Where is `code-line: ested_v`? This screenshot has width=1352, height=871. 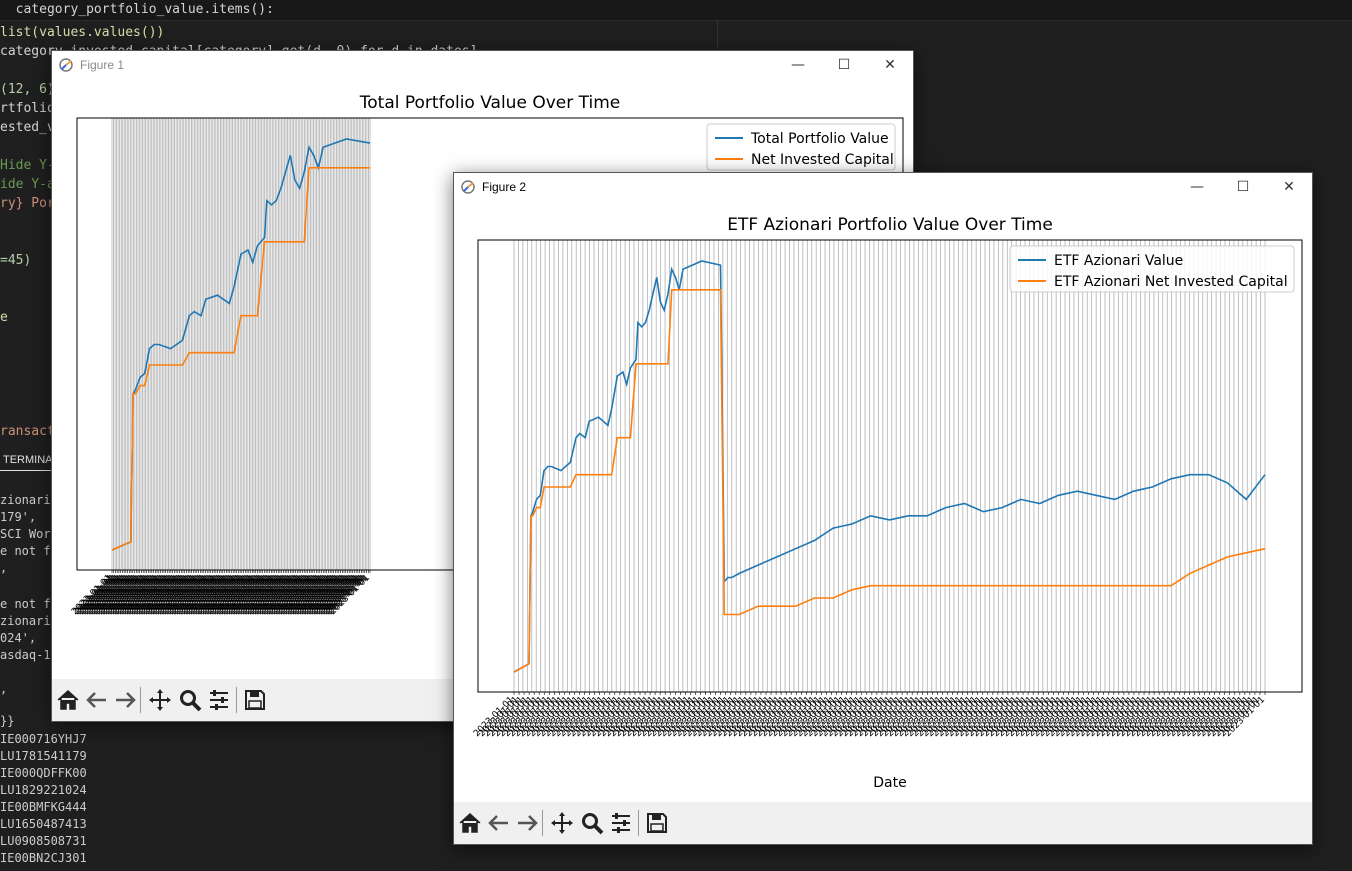
code-line: ested_v is located at coordinates (27, 127).